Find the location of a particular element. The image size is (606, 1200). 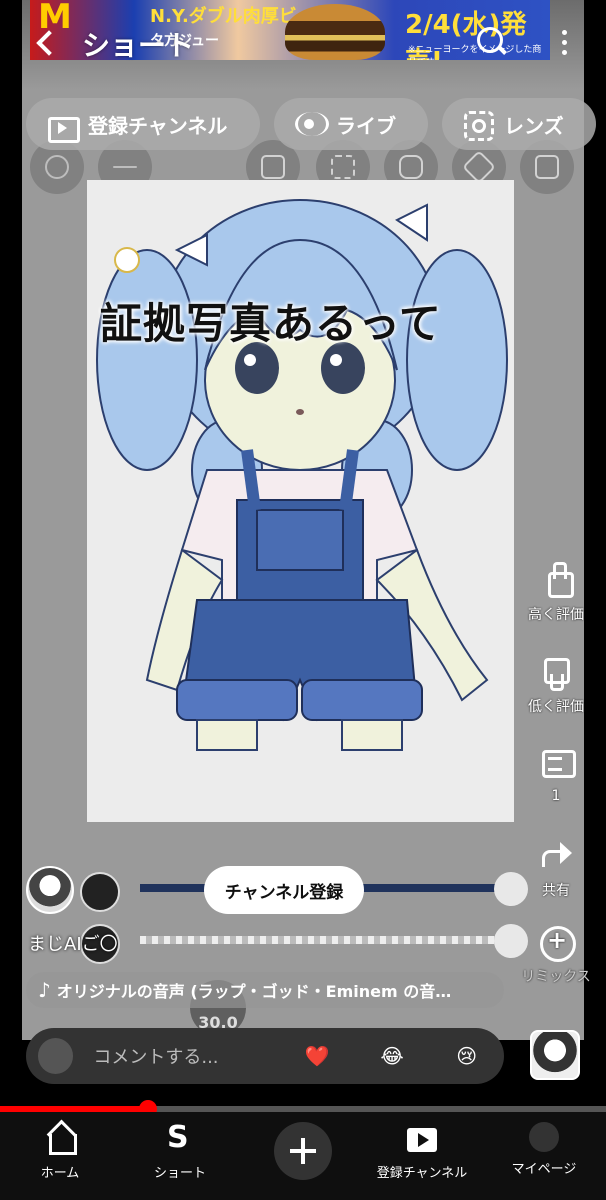

share-label: 共有 is located at coordinates (556, 891).